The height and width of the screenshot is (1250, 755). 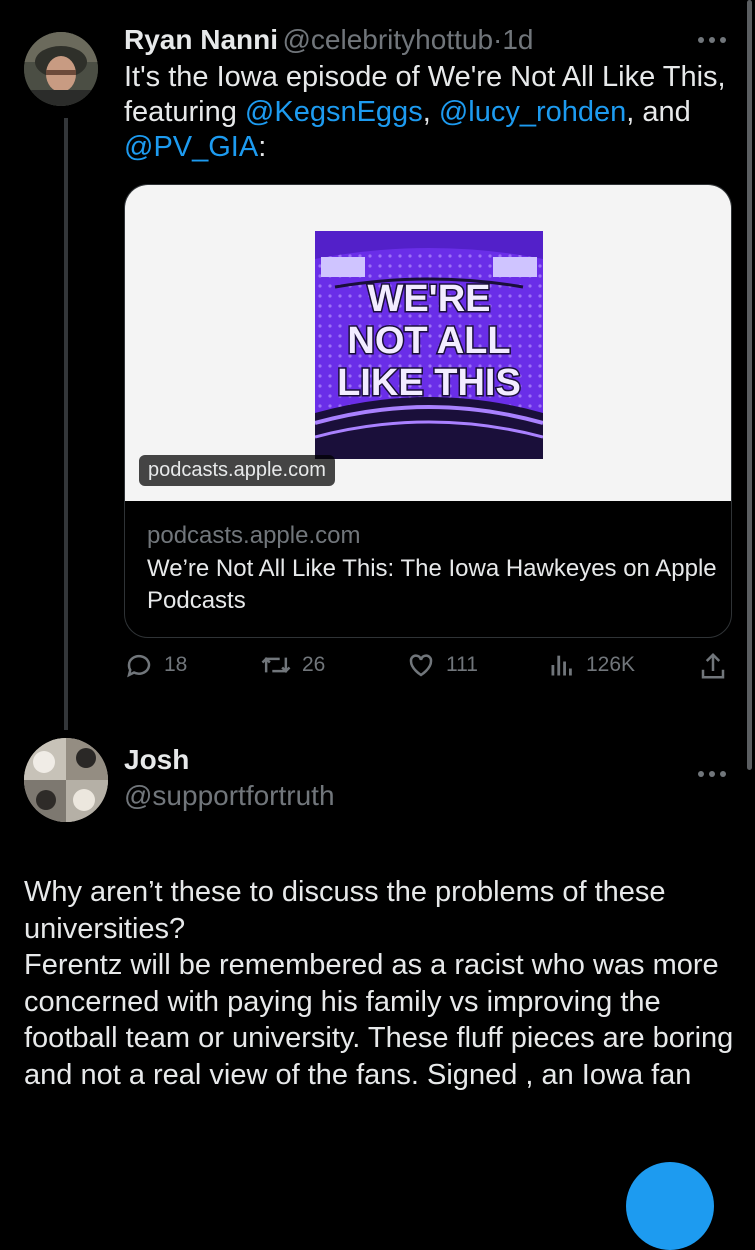 I want to click on views-button: 126K, so click(x=591, y=665).